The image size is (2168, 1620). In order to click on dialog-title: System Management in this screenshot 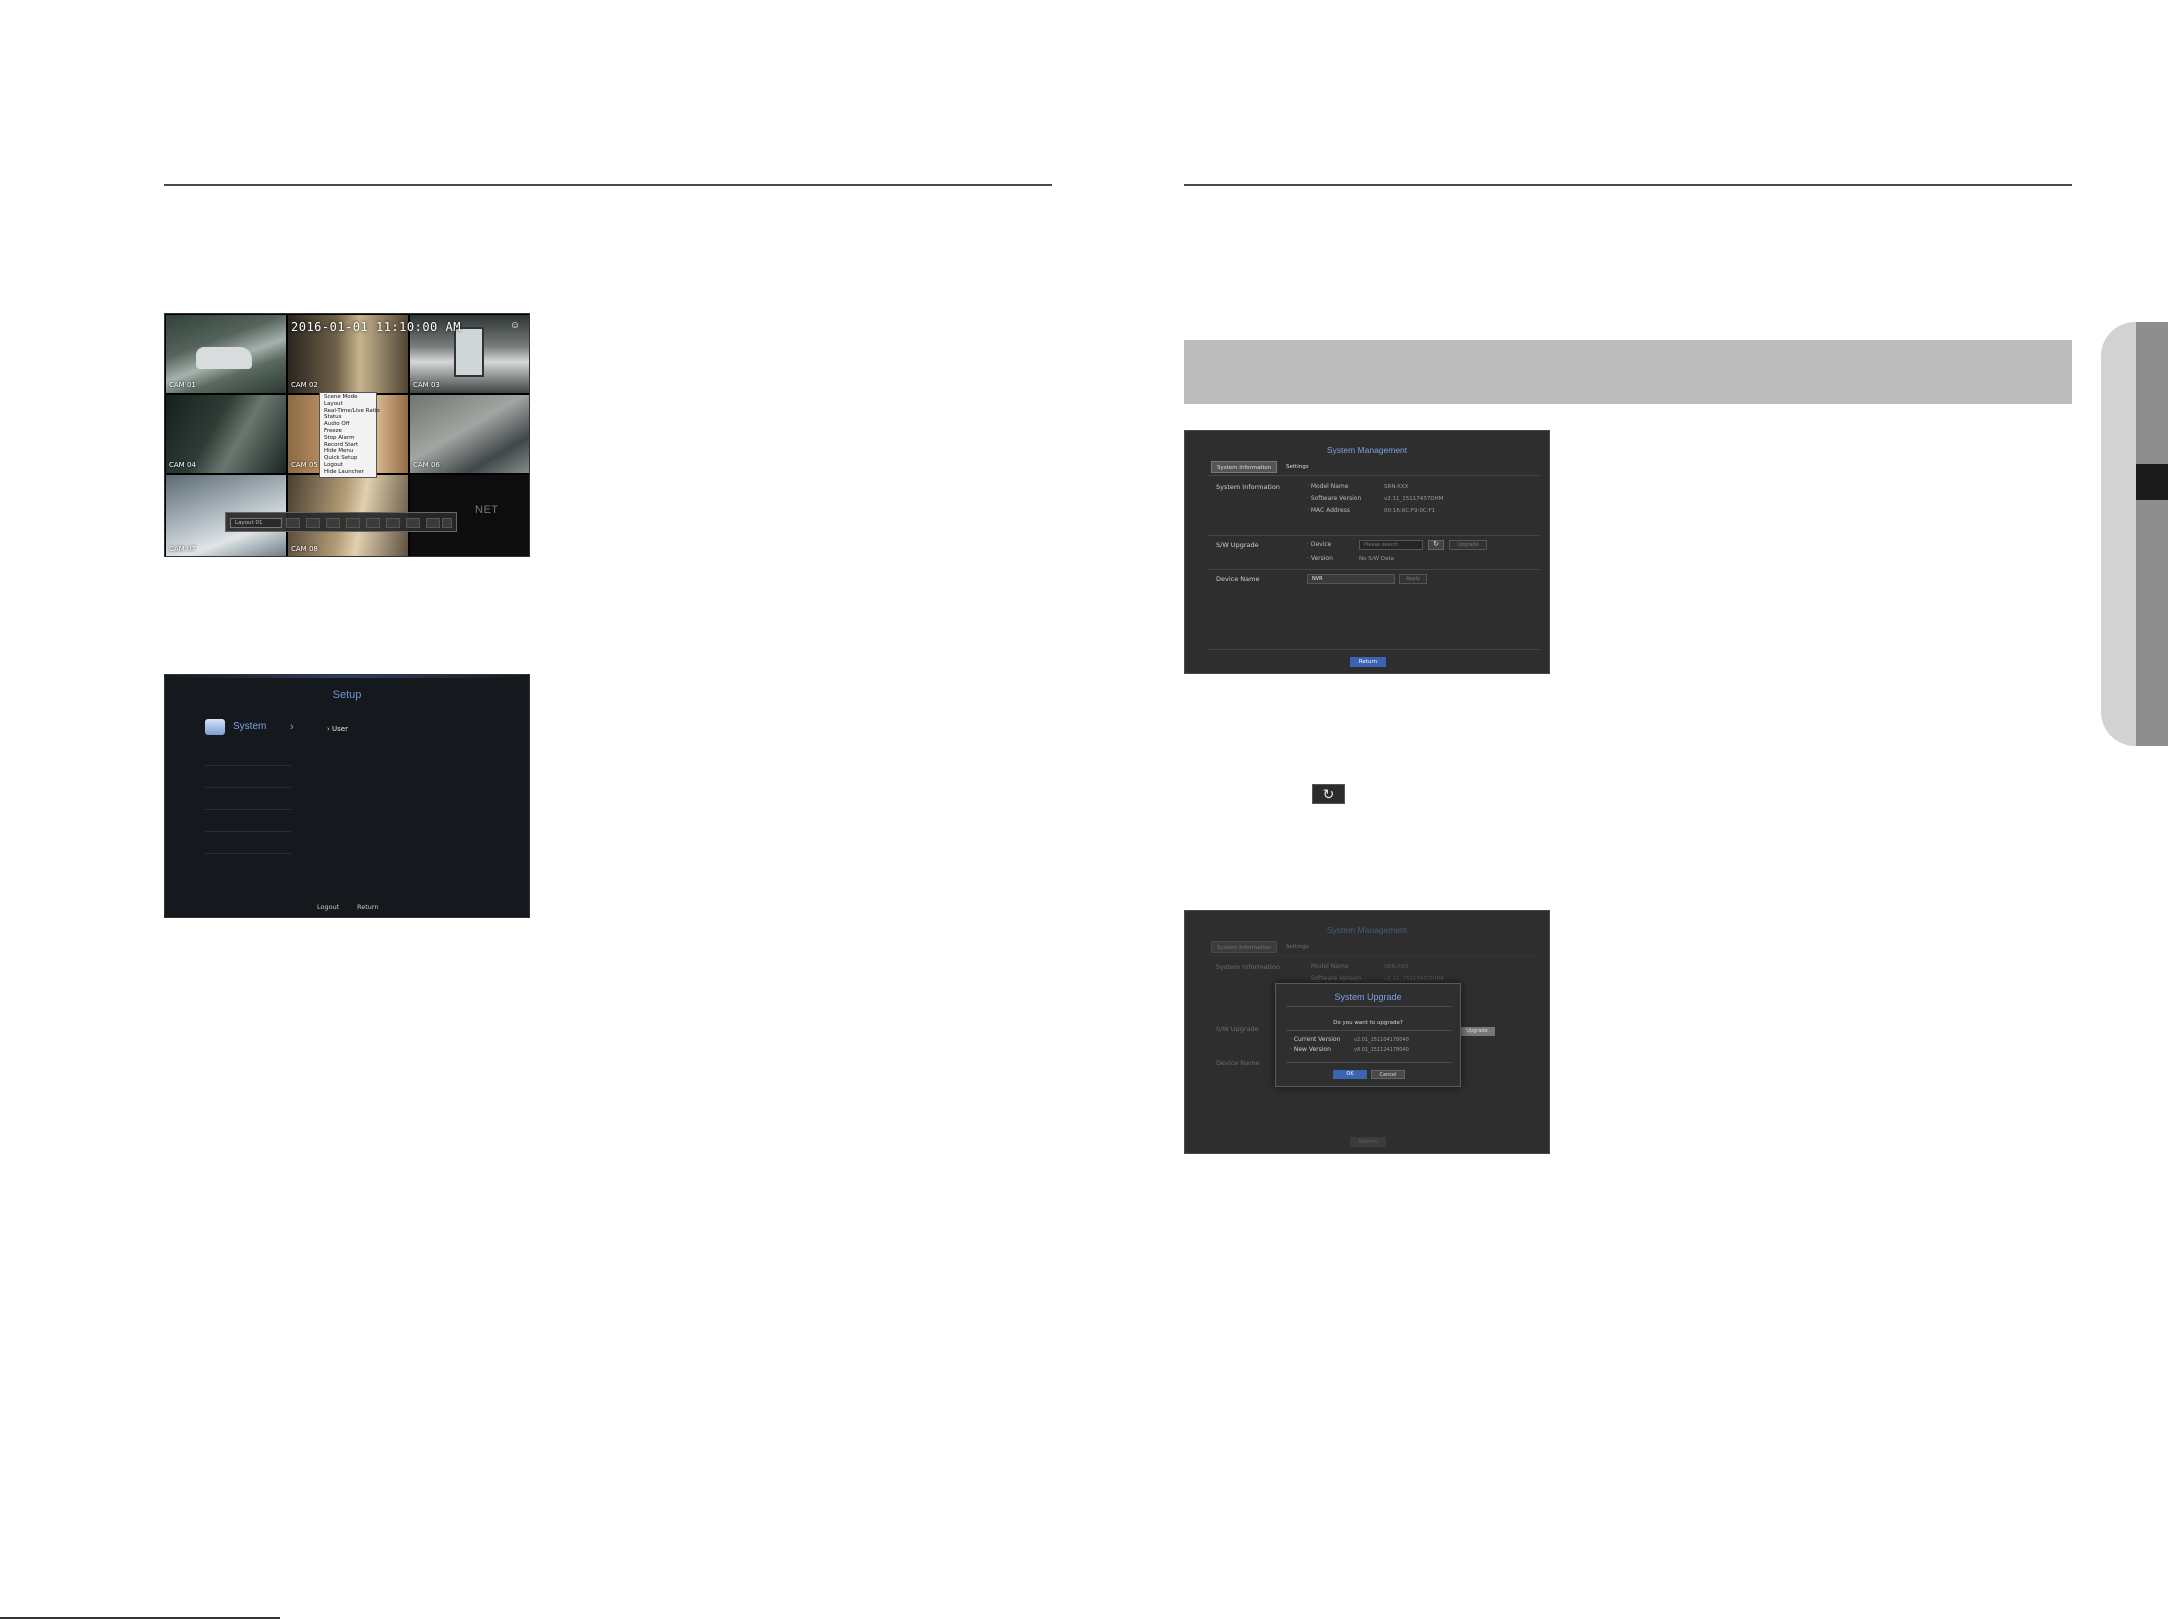, I will do `click(1367, 930)`.